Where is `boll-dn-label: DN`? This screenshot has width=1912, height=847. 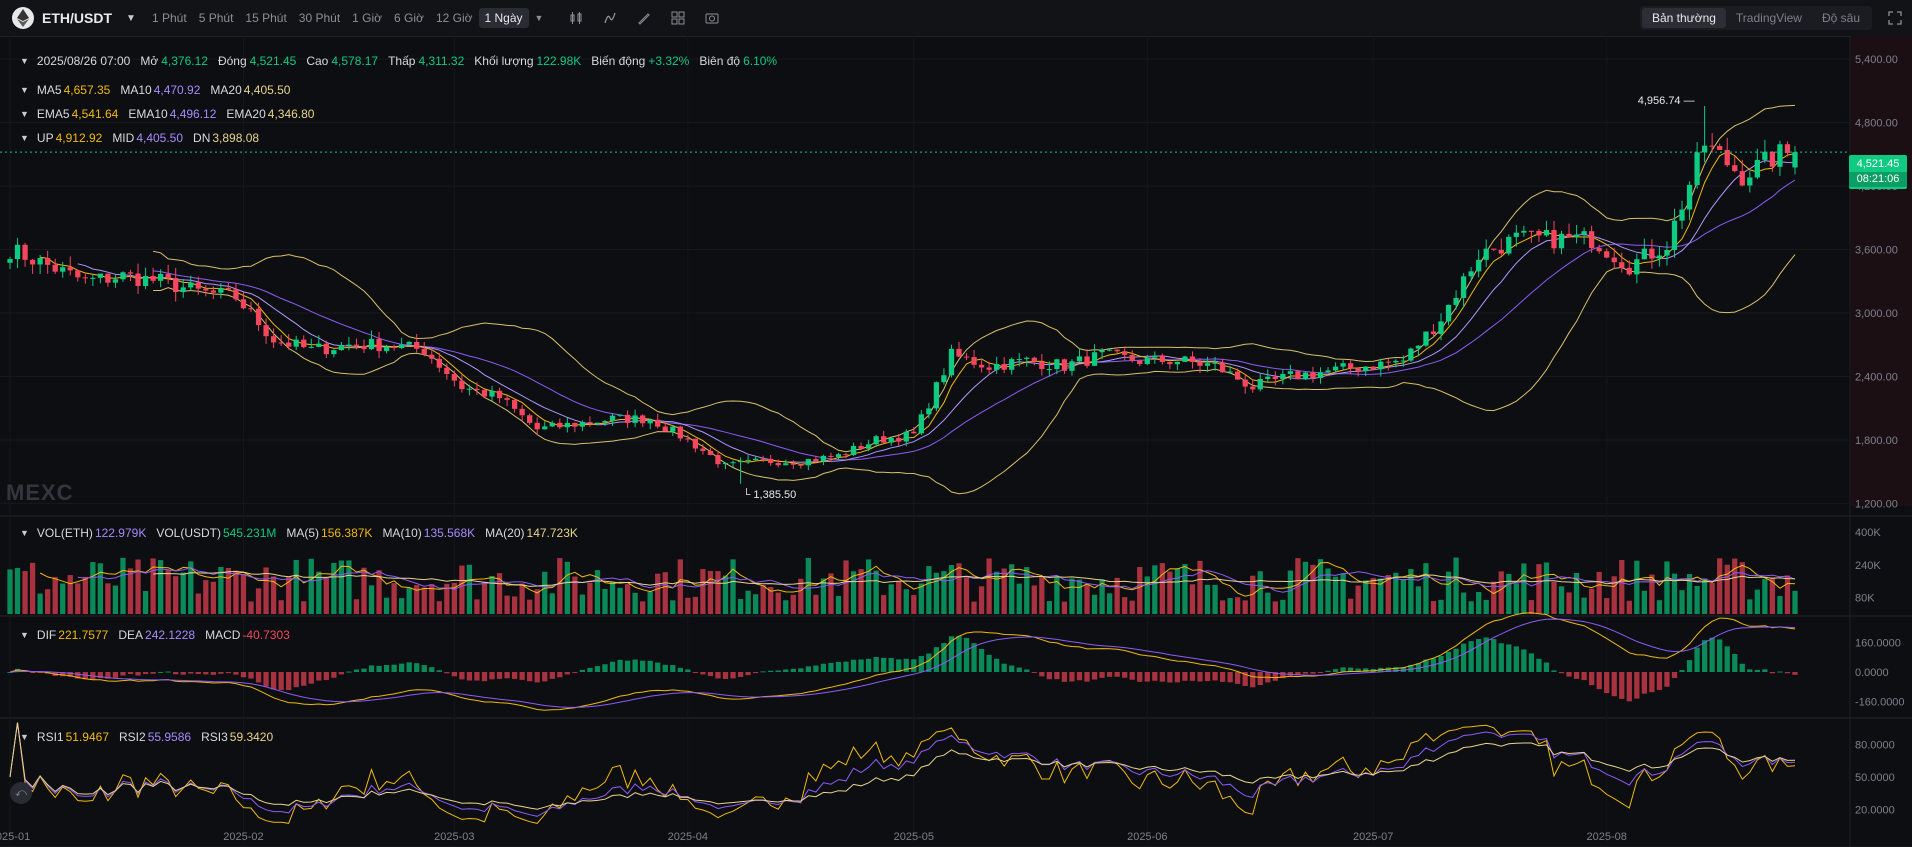
boll-dn-label: DN is located at coordinates (202, 138).